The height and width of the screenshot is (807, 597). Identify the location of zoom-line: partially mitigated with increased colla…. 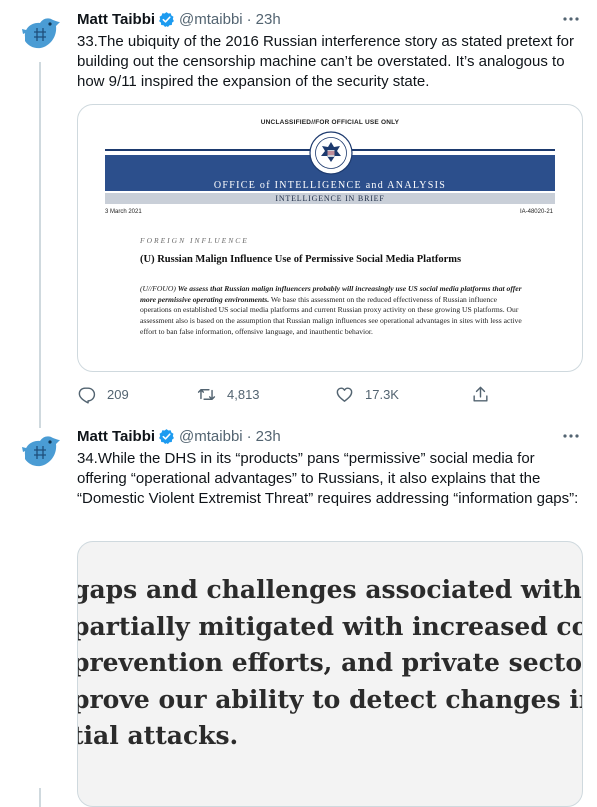
(329, 626).